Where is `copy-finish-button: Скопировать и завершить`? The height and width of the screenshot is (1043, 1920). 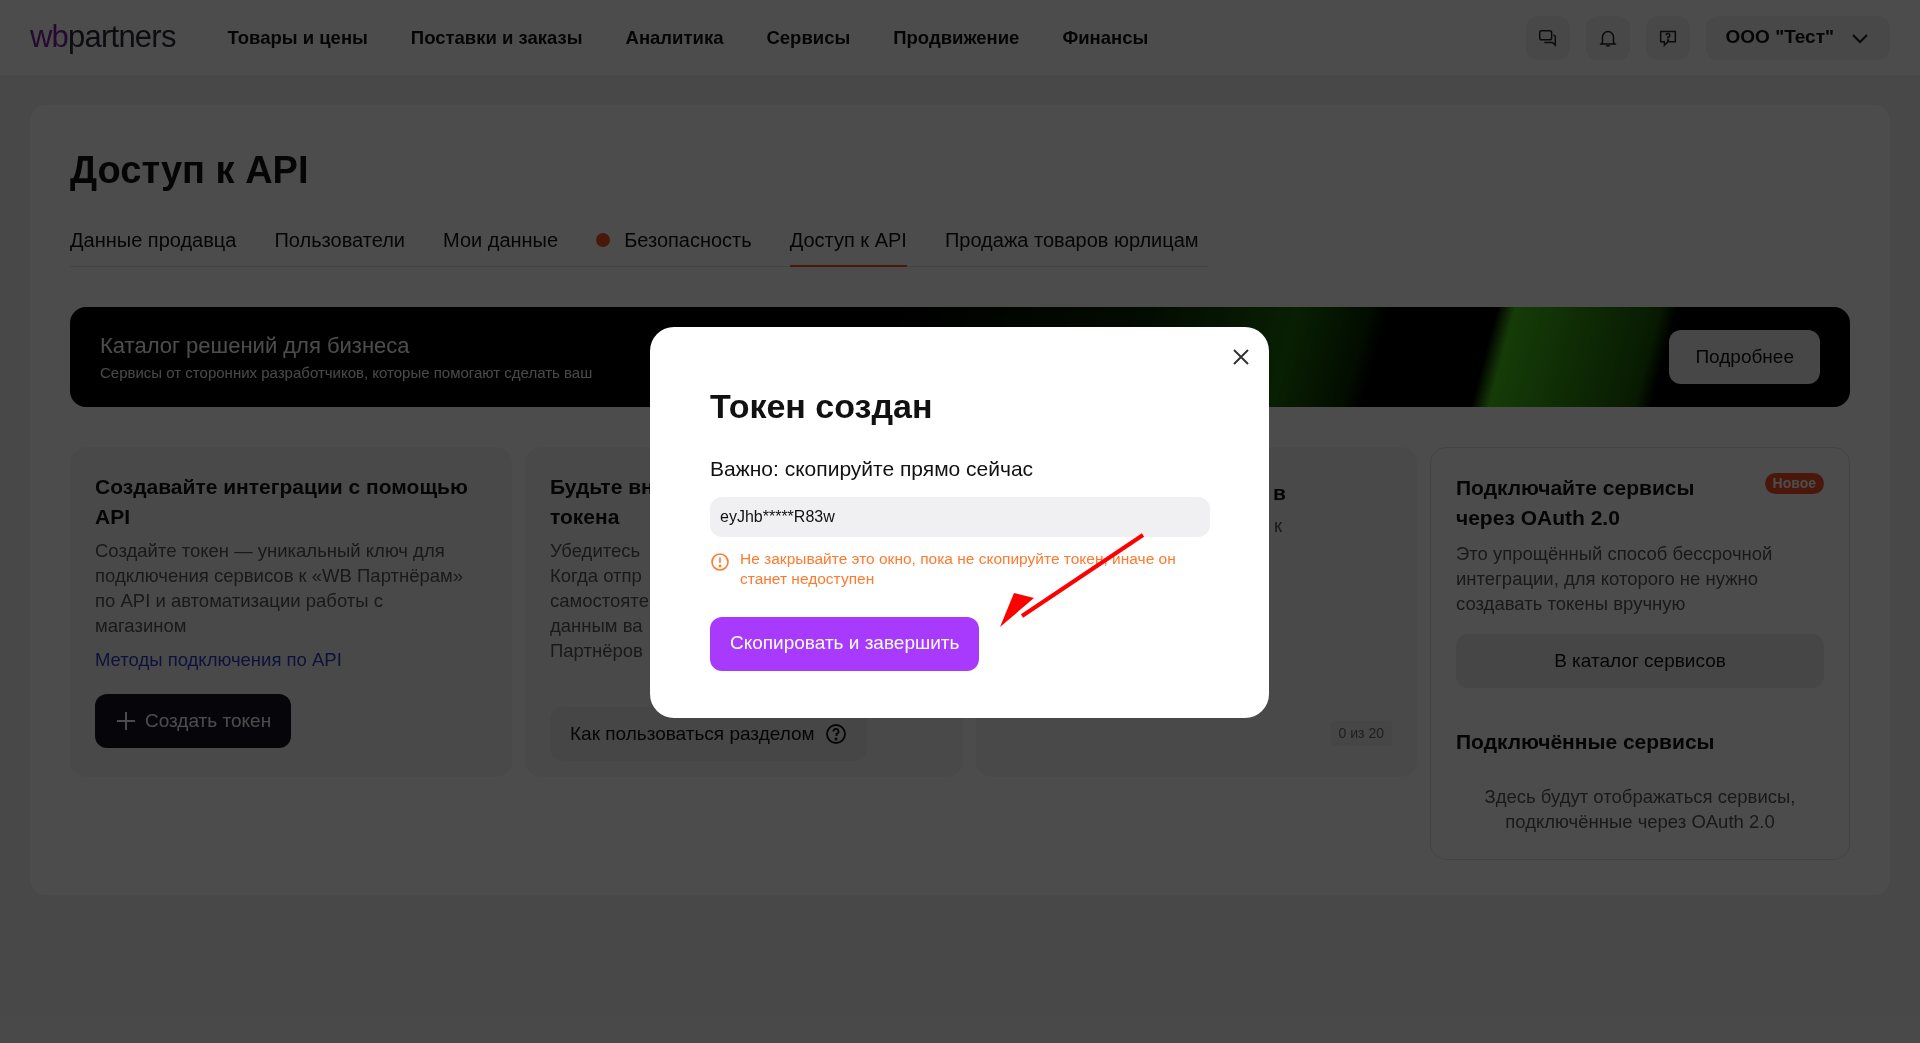 copy-finish-button: Скопировать и завершить is located at coordinates (845, 643).